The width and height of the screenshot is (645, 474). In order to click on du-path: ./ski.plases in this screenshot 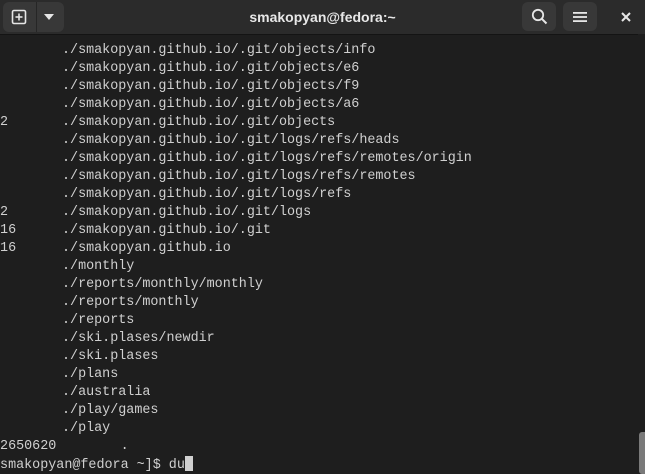, I will do `click(110, 356)`.